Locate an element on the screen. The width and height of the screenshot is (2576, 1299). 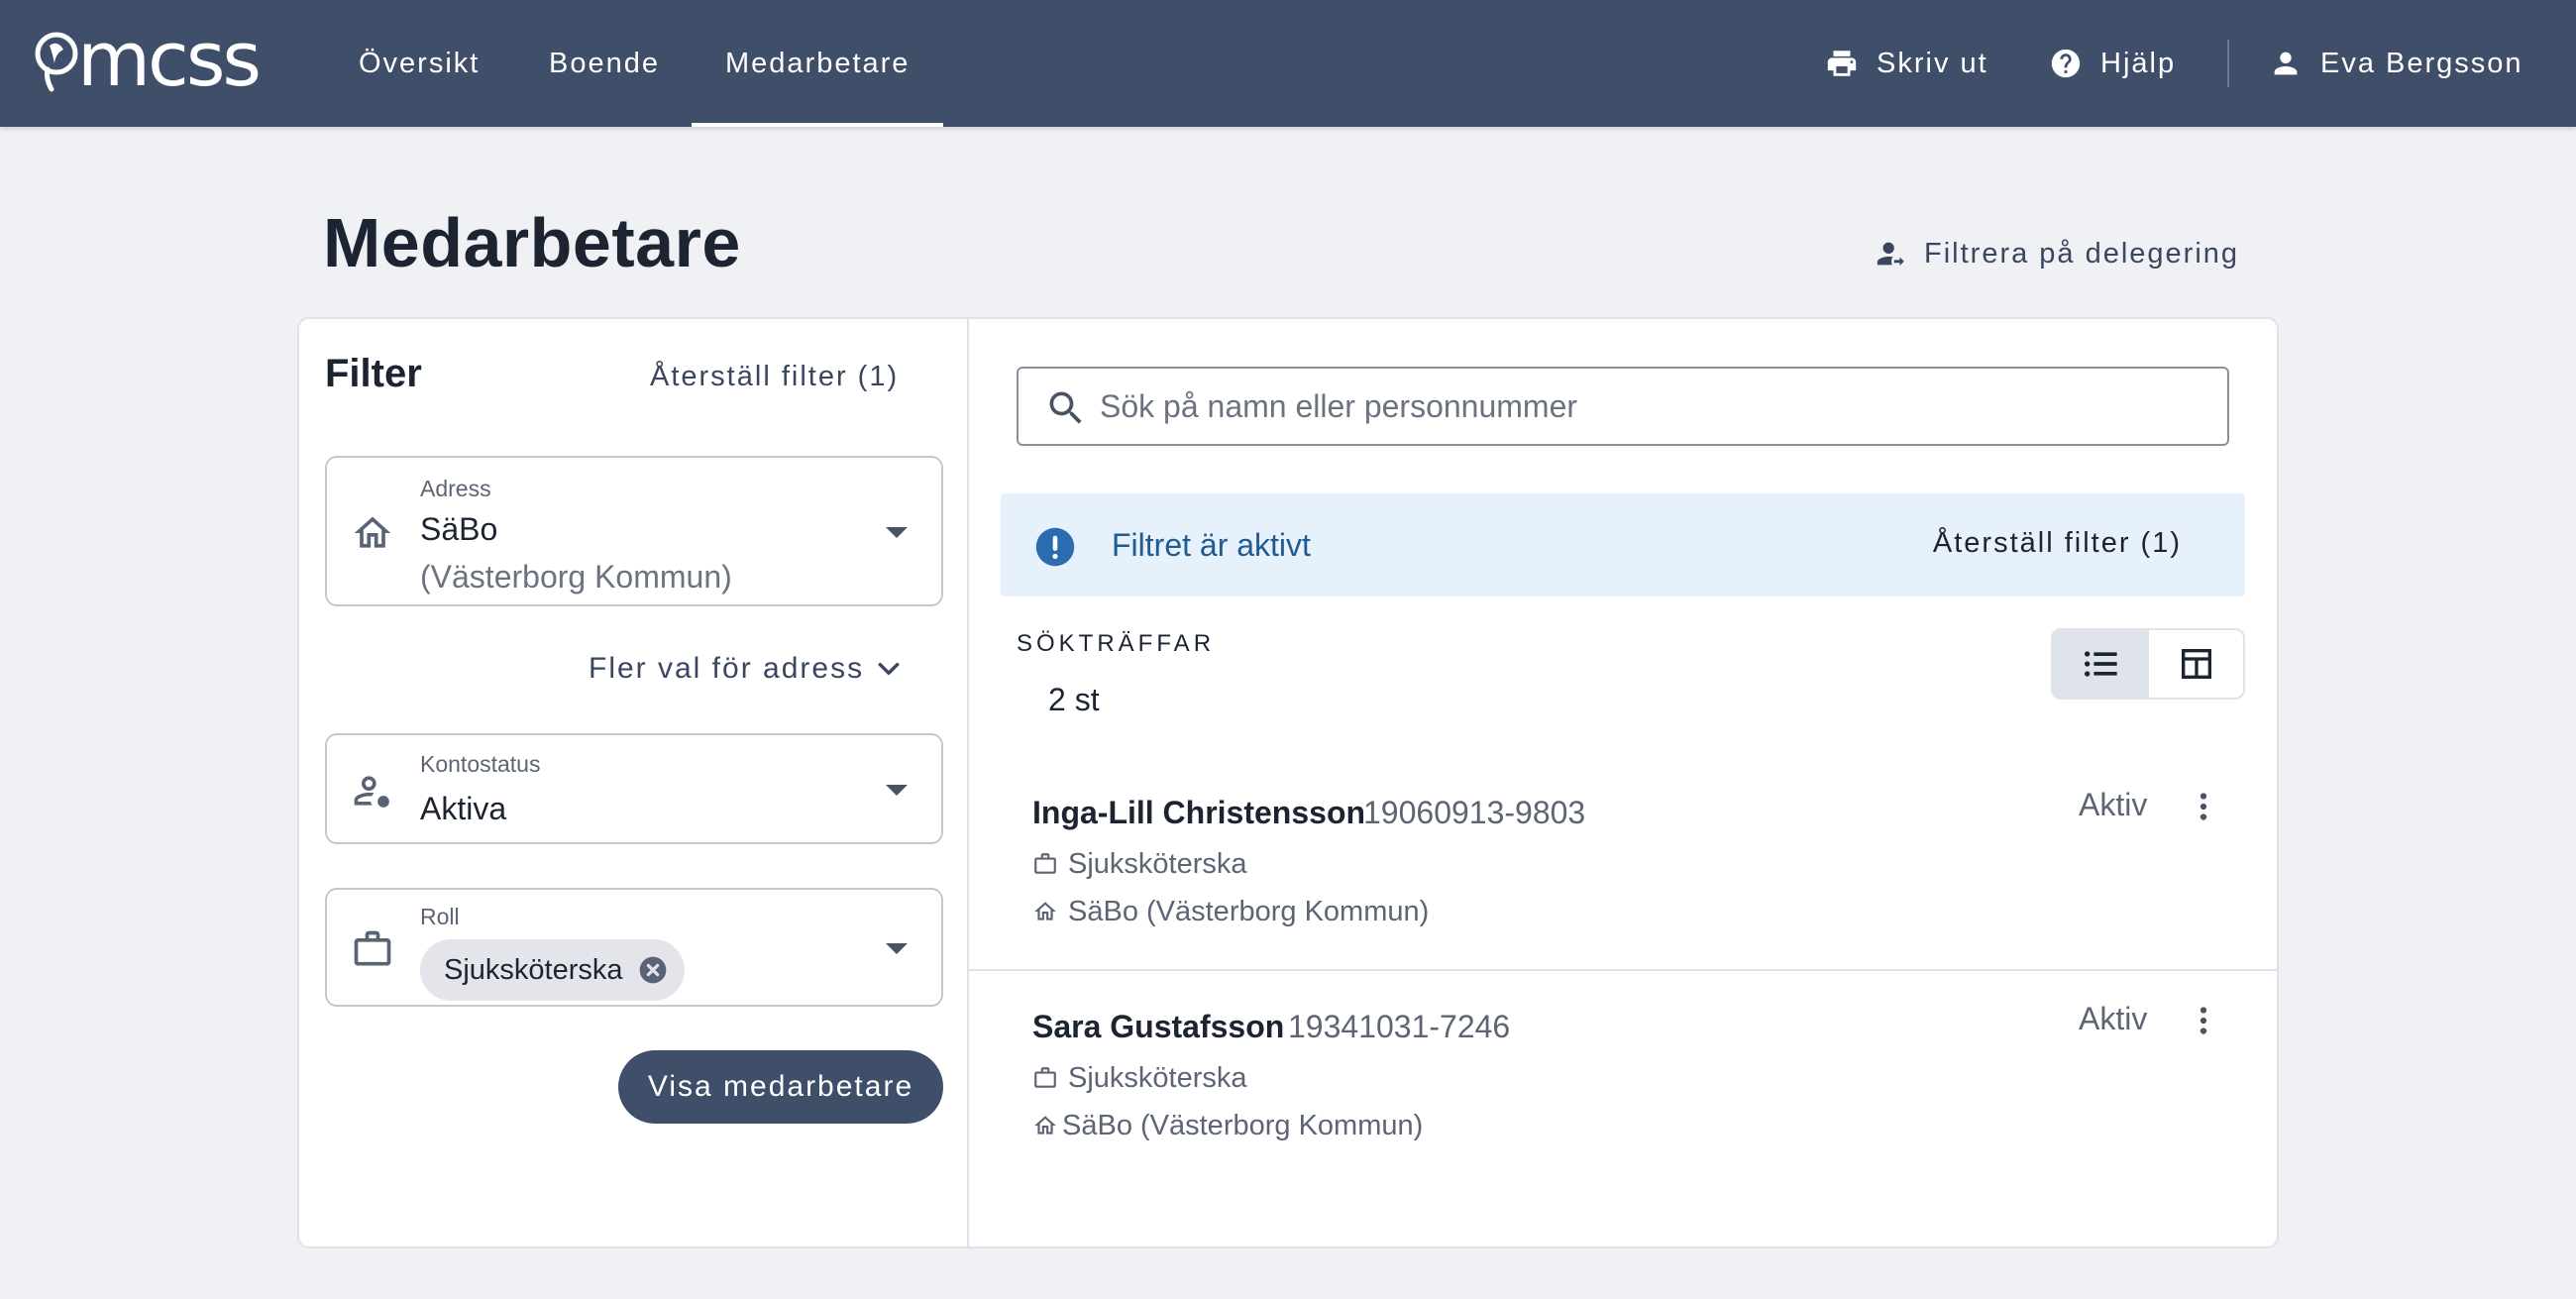
result-personnummer: 19060913-9803 is located at coordinates (1474, 813).